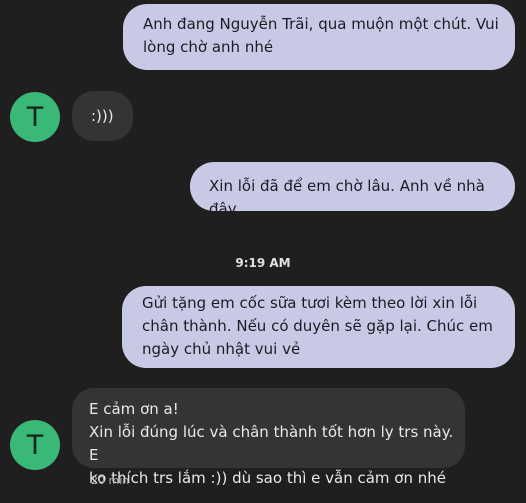 This screenshot has width=526, height=503. What do you see at coordinates (102, 116) in the screenshot?
I see `incoming-message-bubble: :)))` at bounding box center [102, 116].